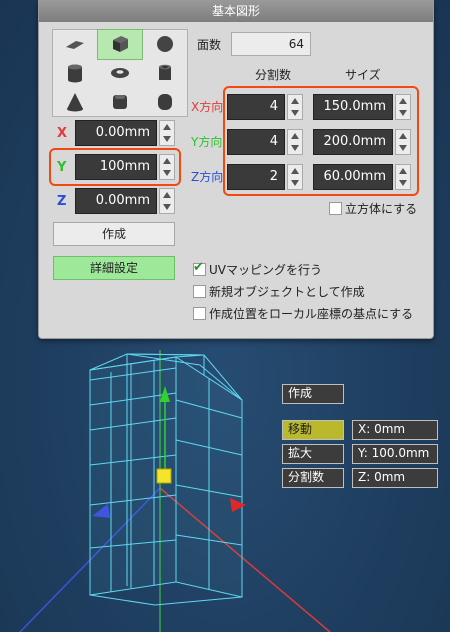  I want to click on x-position-input: 0.00mm, so click(116, 133).